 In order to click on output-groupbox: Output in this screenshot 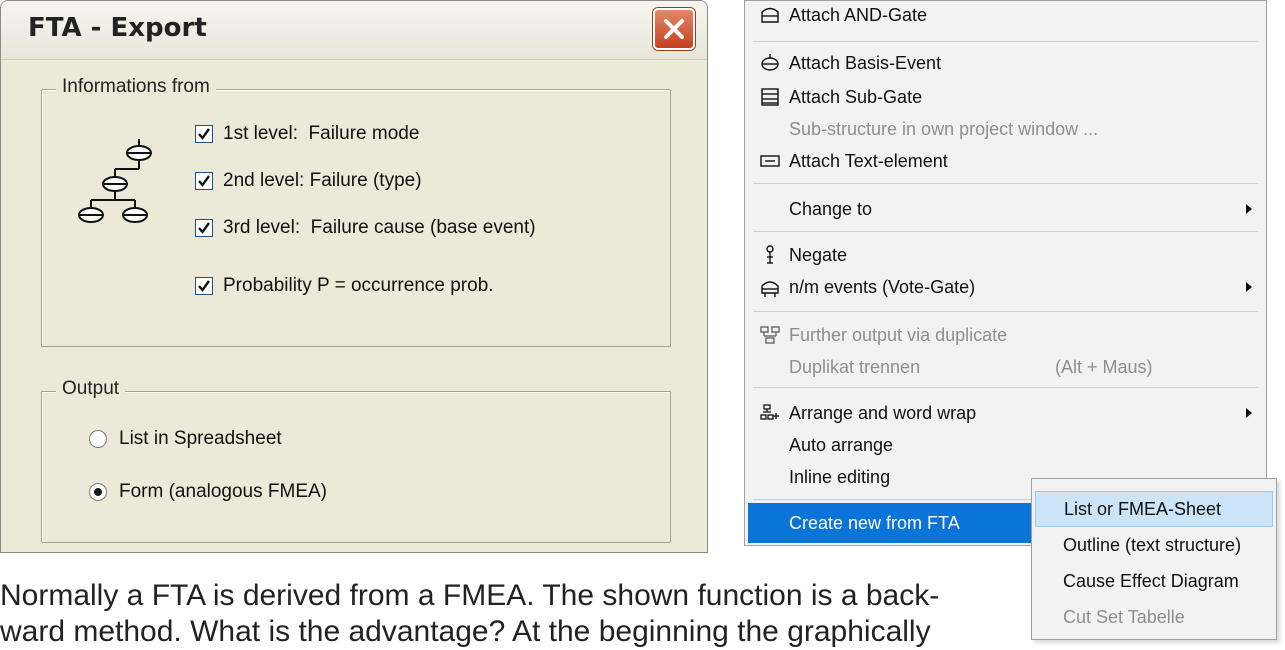, I will do `click(356, 460)`.